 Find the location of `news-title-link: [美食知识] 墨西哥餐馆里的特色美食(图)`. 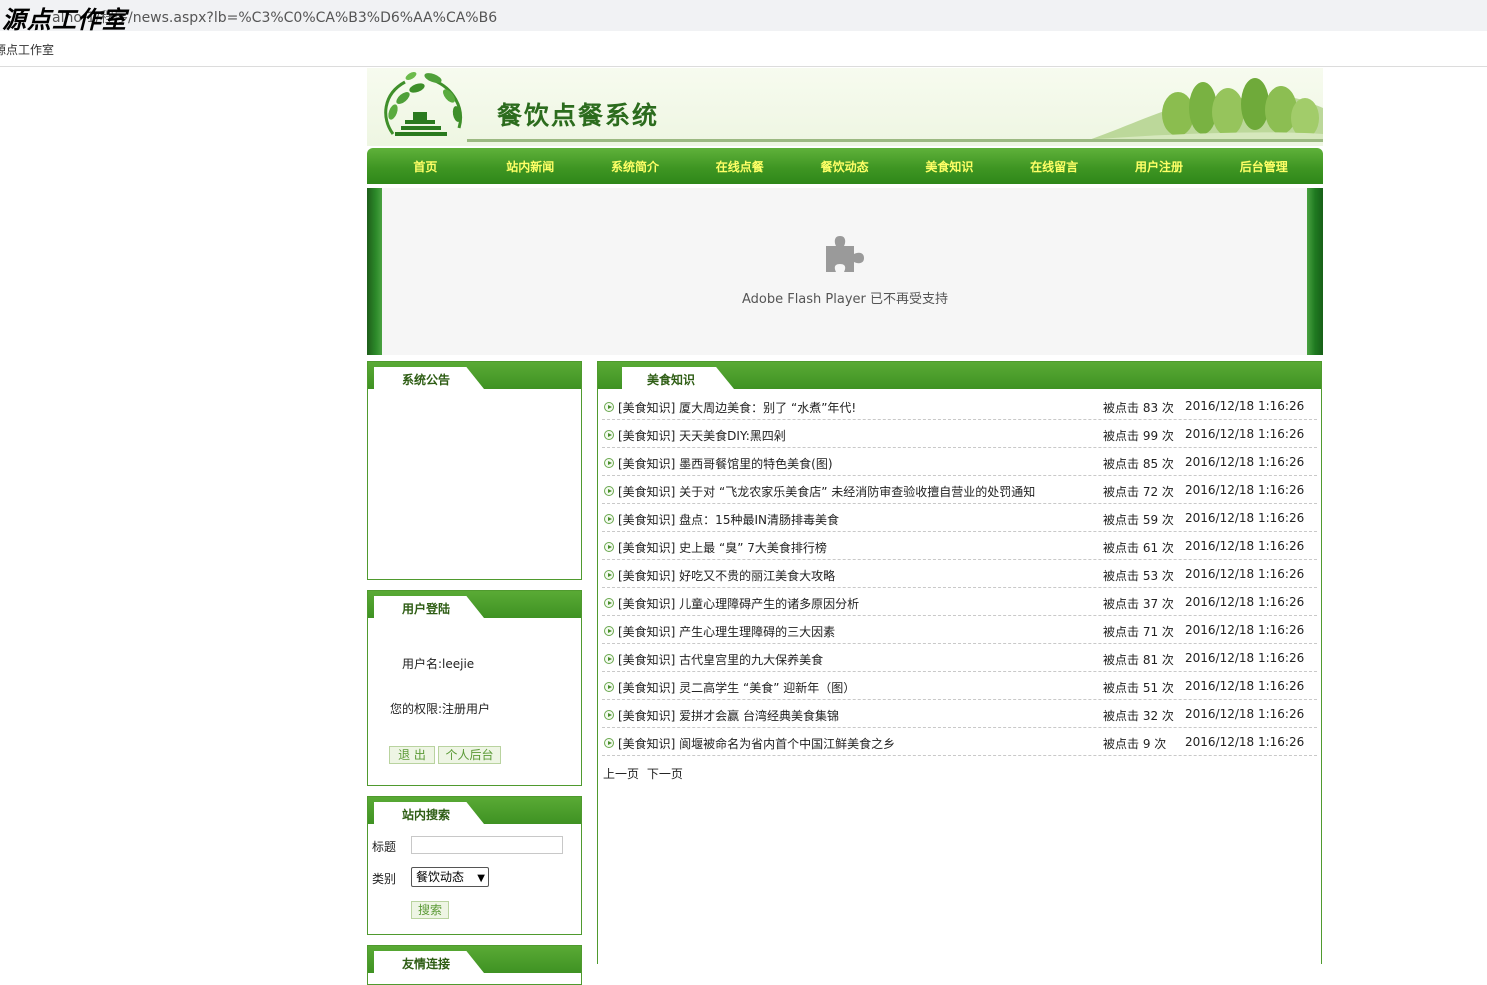

news-title-link: [美食知识] 墨西哥餐馆里的特色美食(图) is located at coordinates (725, 463).